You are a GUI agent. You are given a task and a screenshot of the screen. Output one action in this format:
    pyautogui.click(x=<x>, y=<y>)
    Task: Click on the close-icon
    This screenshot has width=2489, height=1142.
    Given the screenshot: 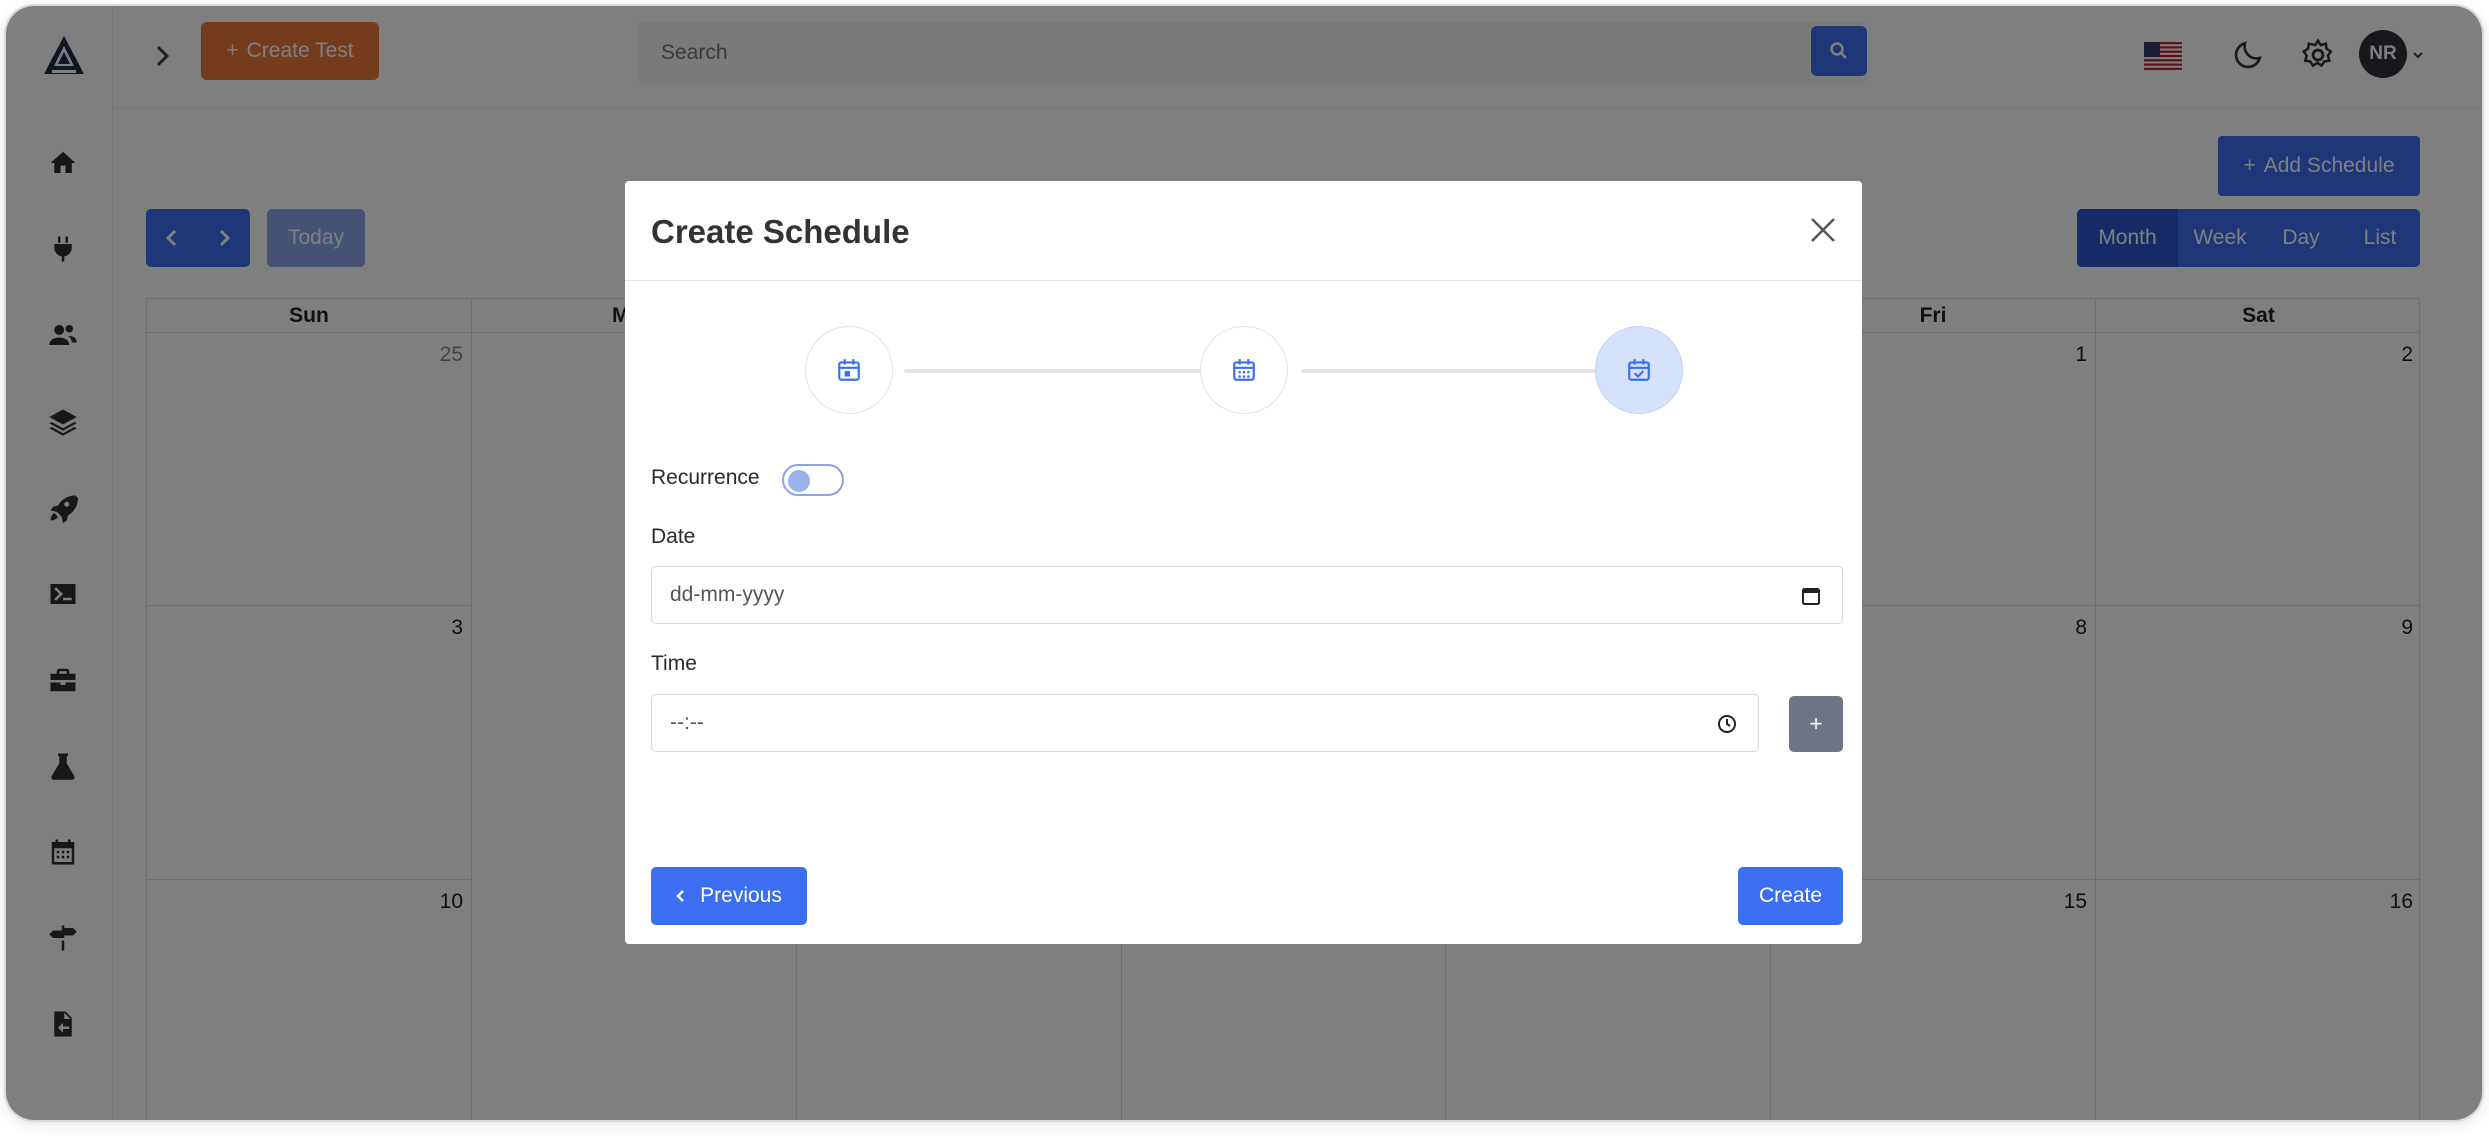 What is the action you would take?
    pyautogui.click(x=1823, y=230)
    